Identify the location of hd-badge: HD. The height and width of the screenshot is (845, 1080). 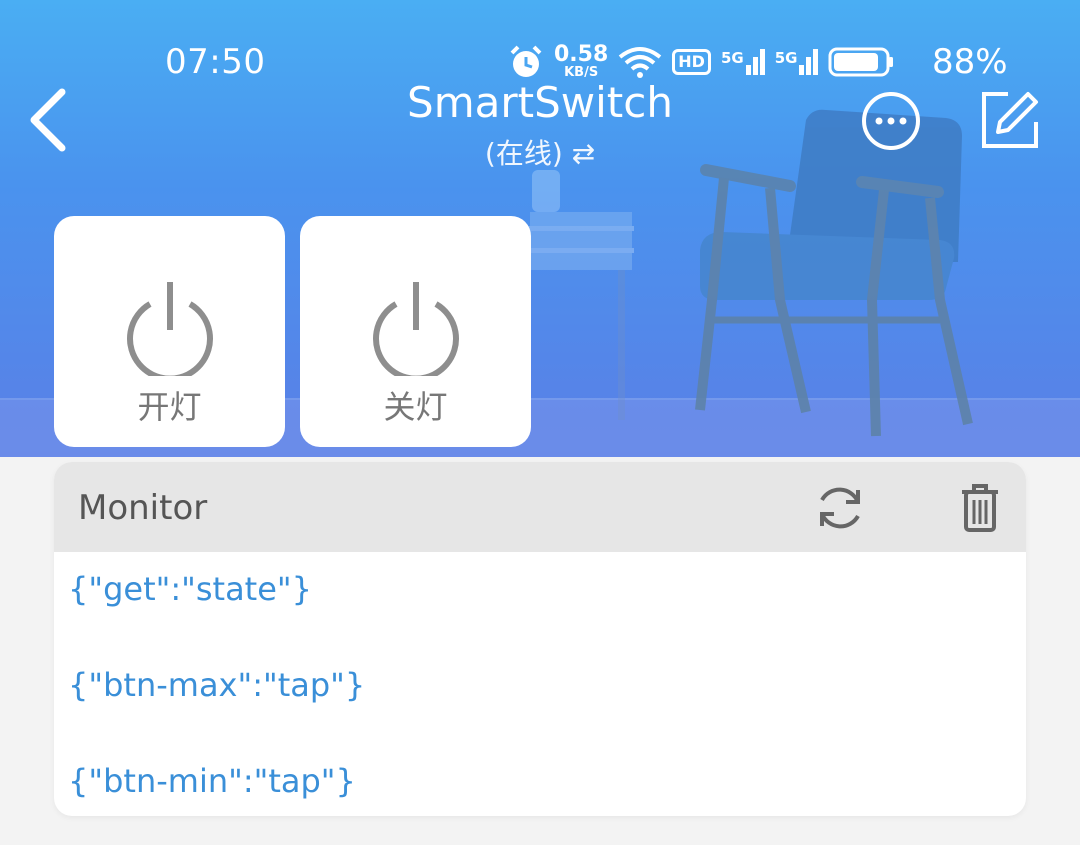
(691, 61).